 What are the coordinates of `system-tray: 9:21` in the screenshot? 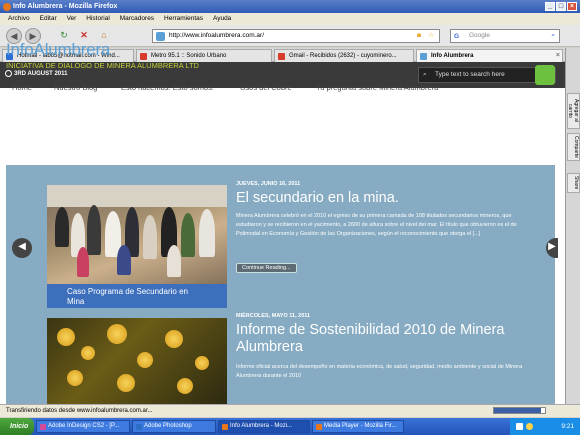 It's located at (545, 426).